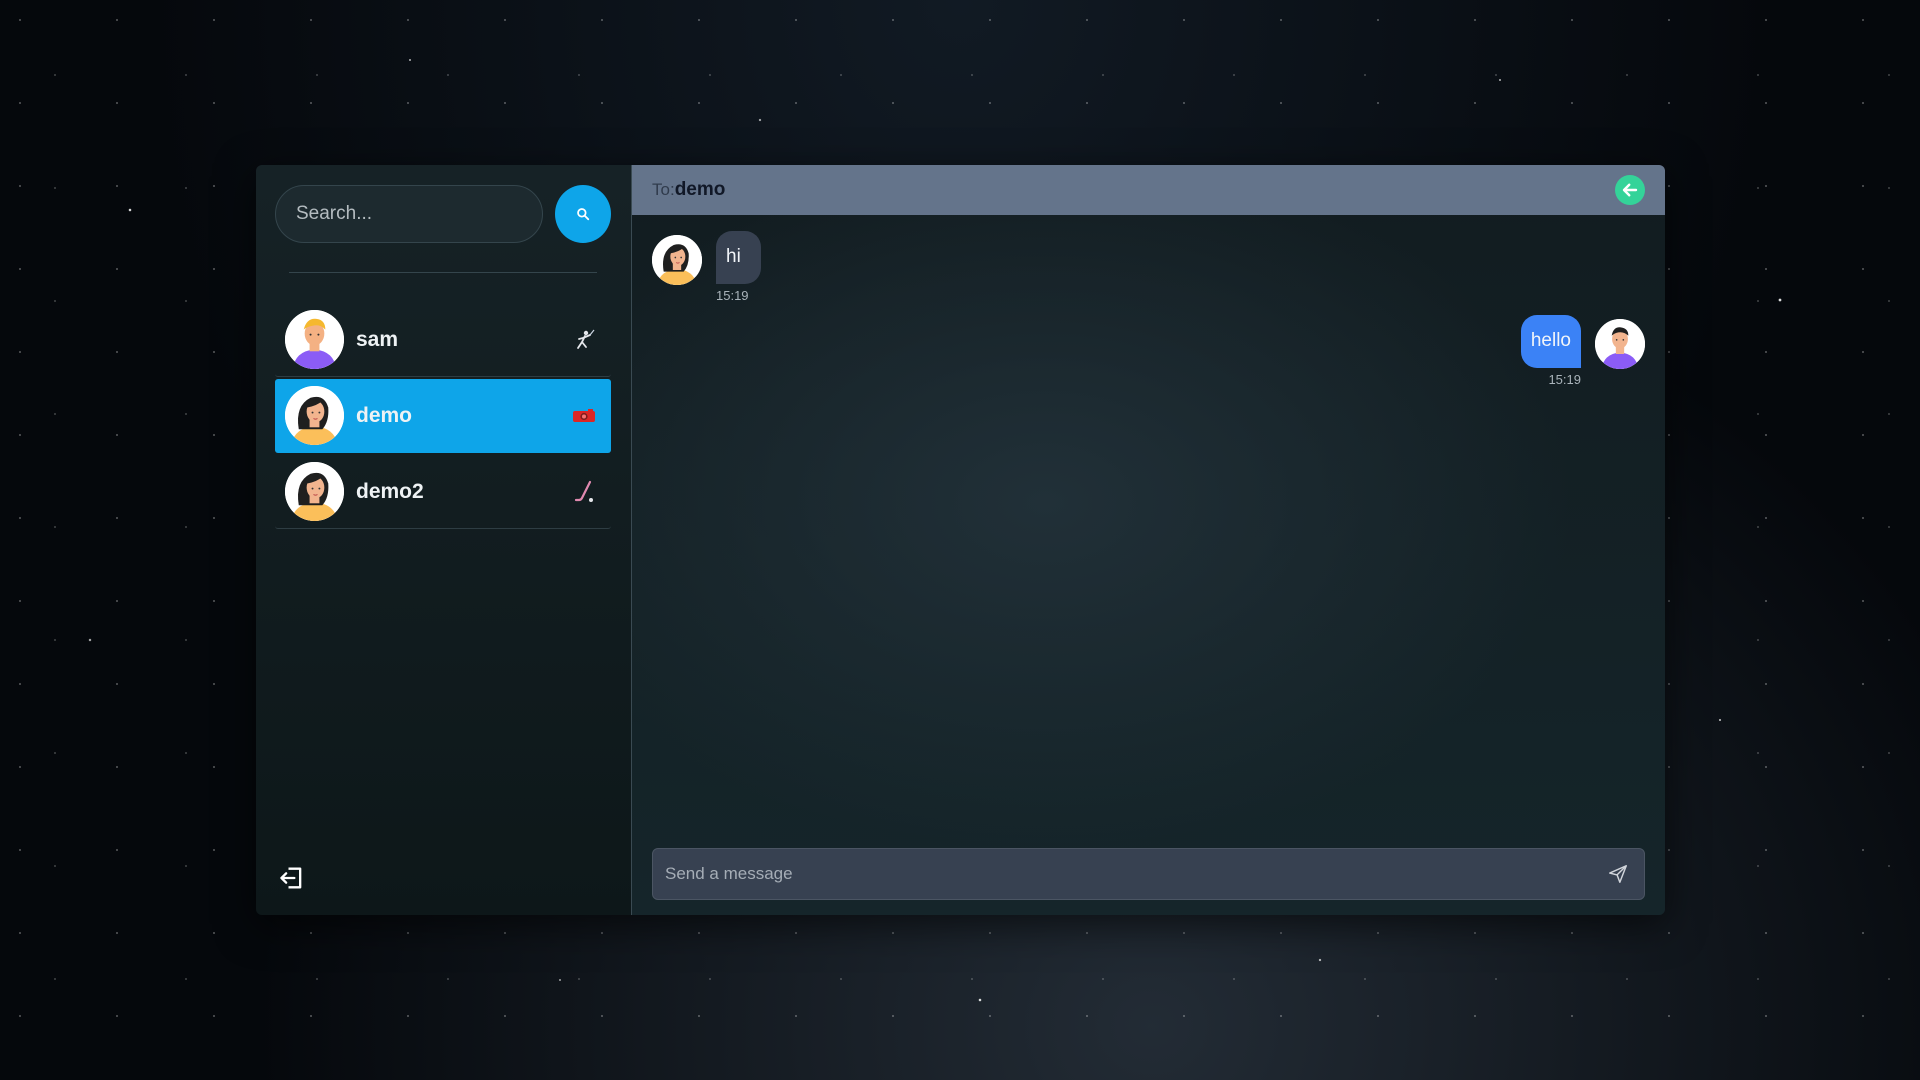  Describe the element at coordinates (584, 340) in the screenshot. I see `fencing-icon` at that location.